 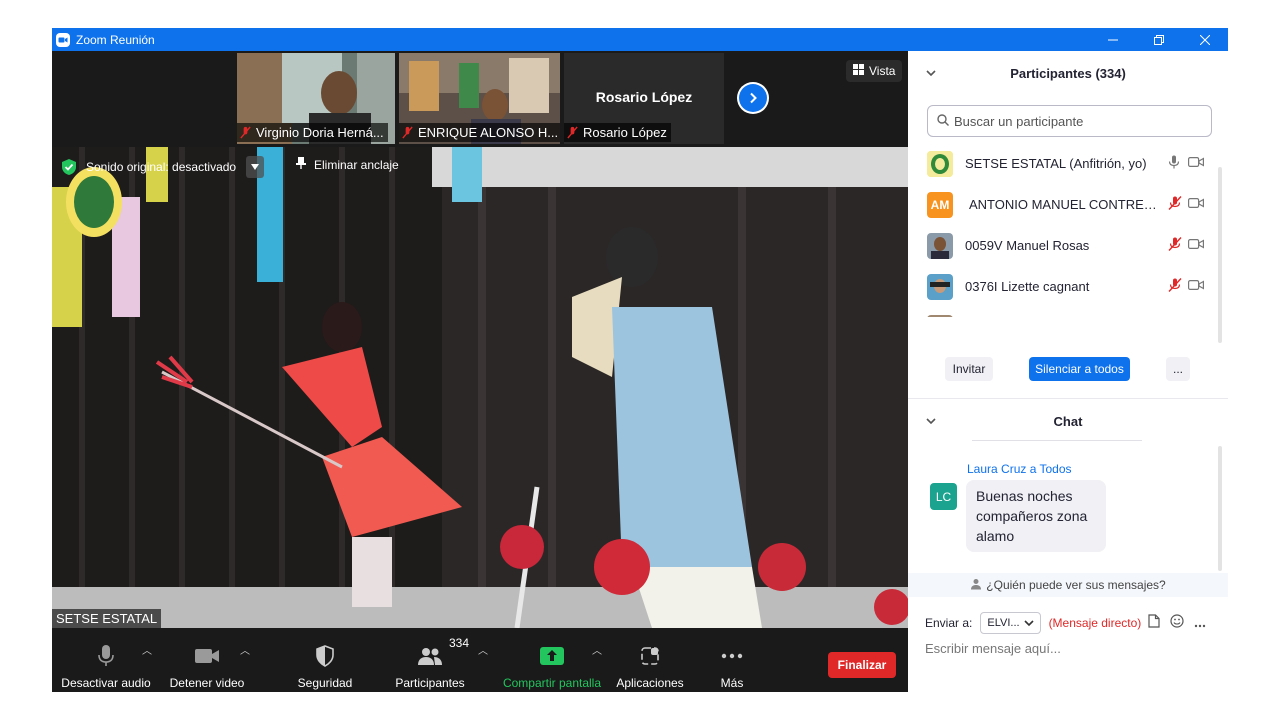 I want to click on participant-row: 0059V Manuel Rosas, so click(x=1068, y=245).